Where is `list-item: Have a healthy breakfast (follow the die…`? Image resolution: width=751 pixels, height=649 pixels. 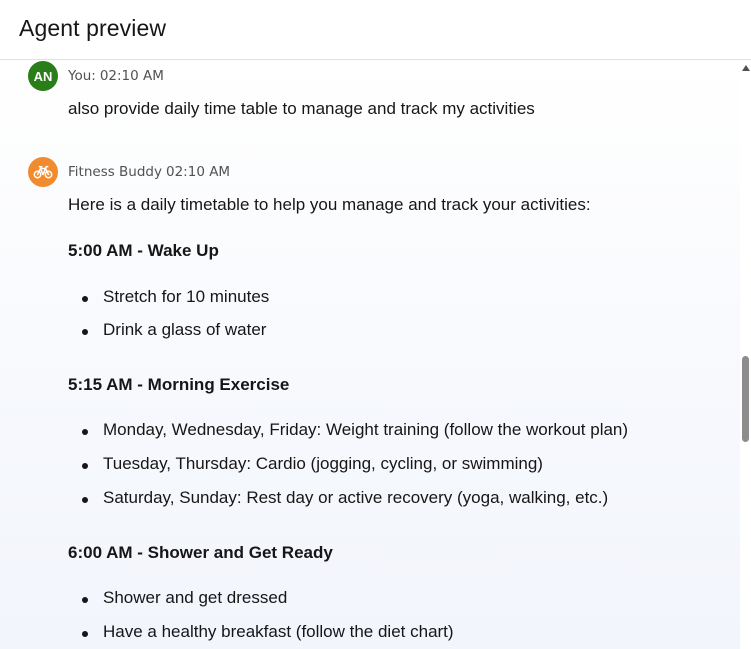 list-item: Have a healthy breakfast (follow the die… is located at coordinates (261, 635).